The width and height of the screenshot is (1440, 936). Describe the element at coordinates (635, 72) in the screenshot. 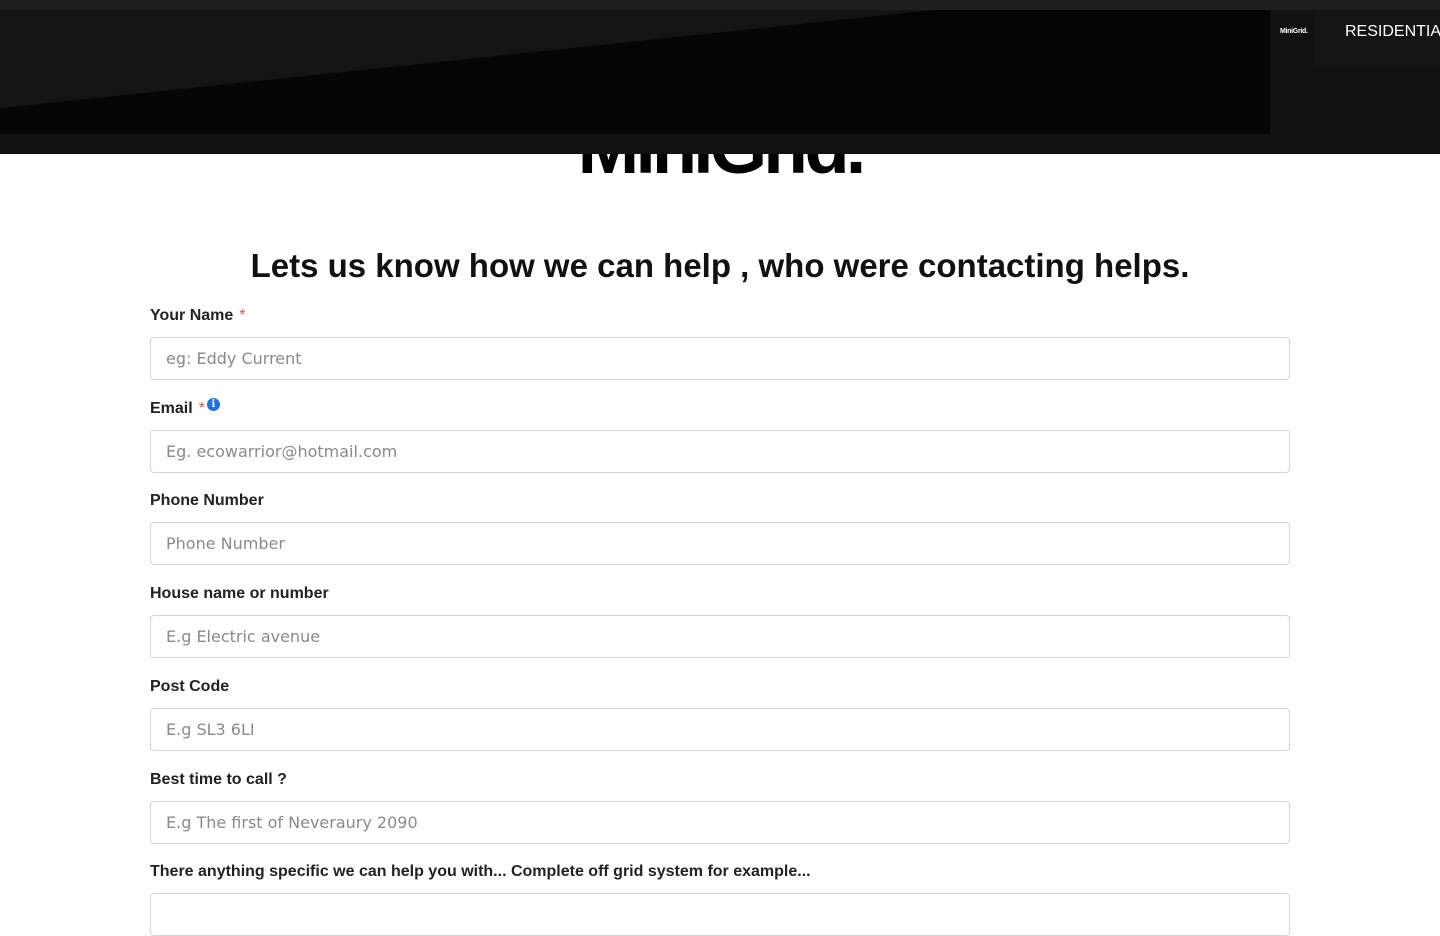

I see `hero-banner` at that location.